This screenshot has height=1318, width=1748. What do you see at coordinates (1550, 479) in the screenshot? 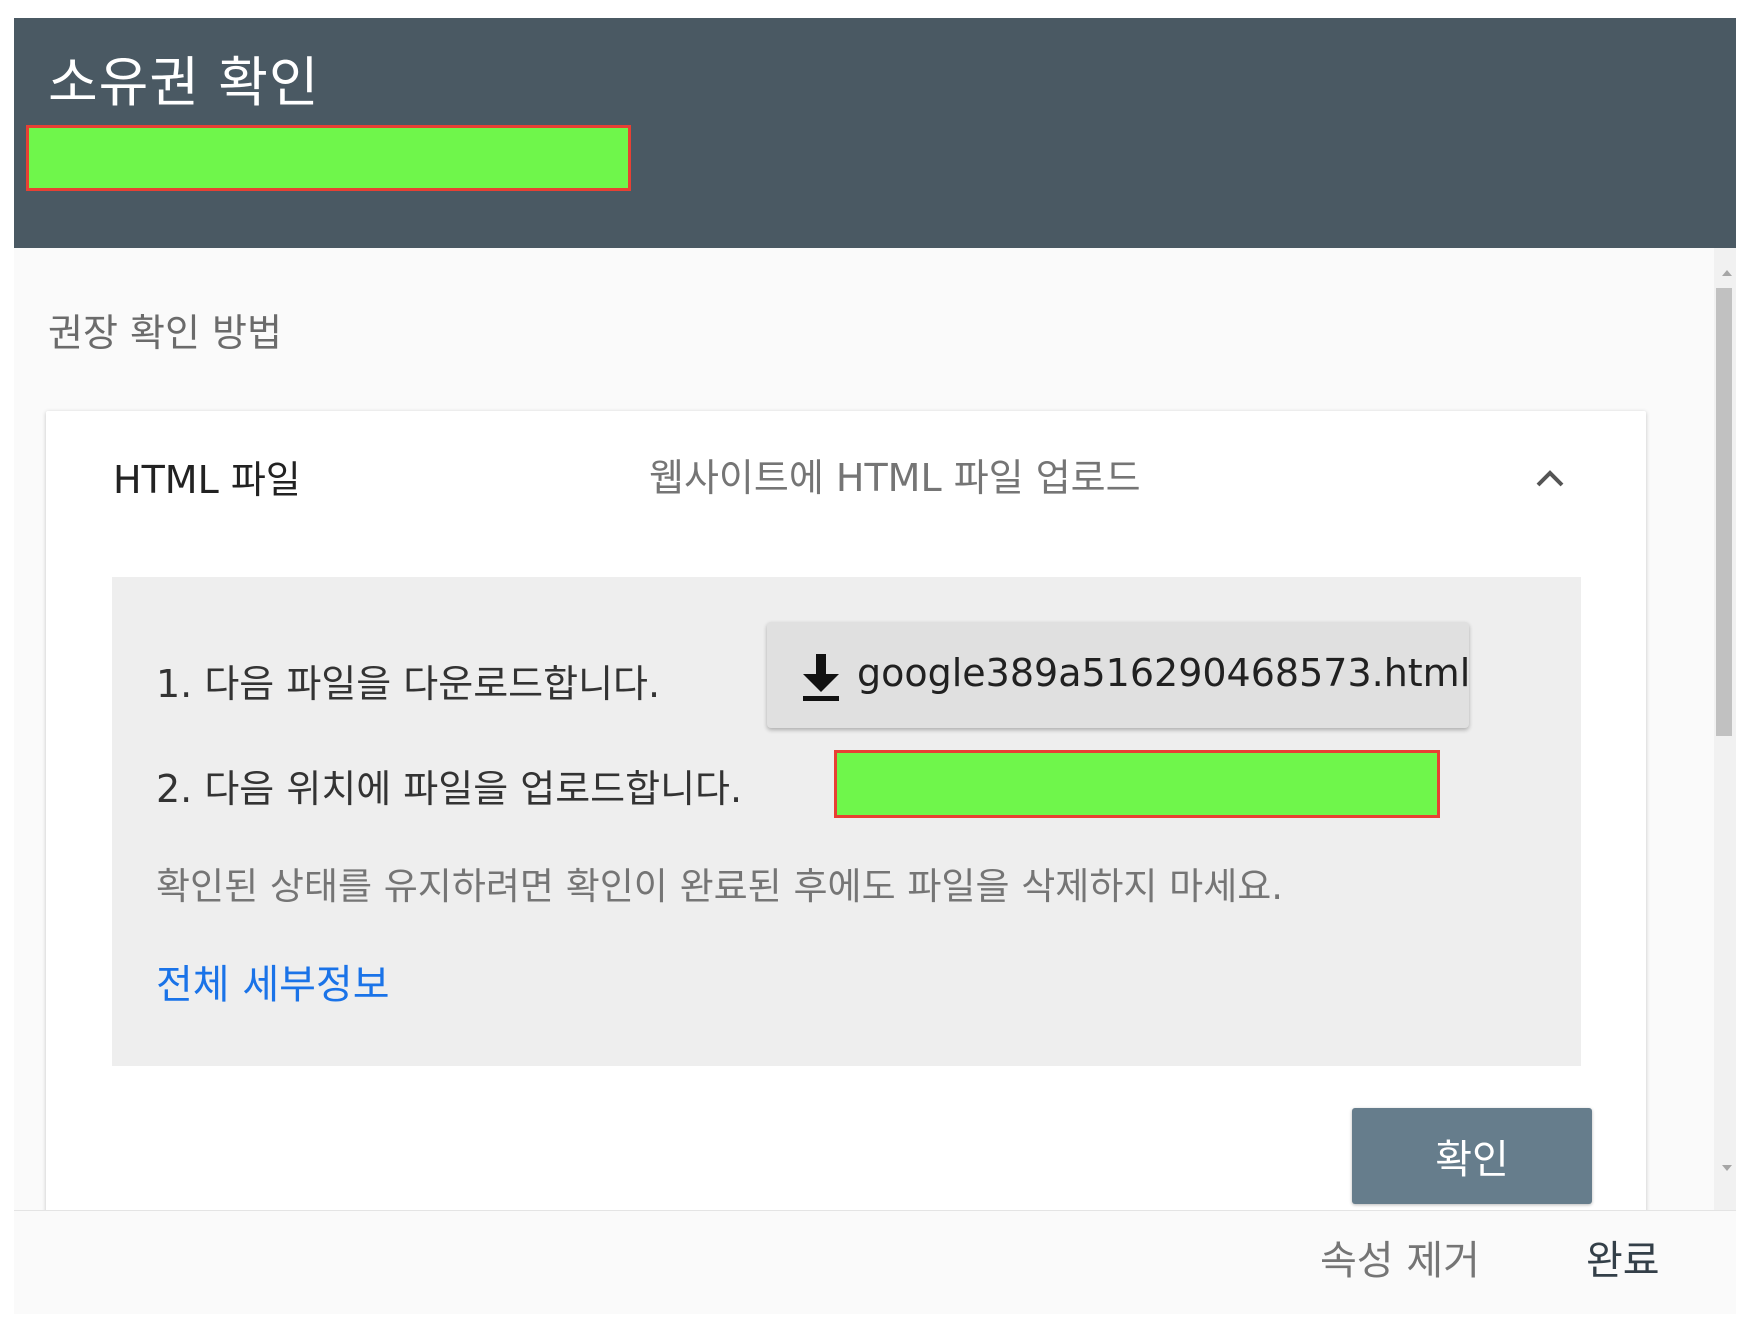
I see `chevron-up-icon` at bounding box center [1550, 479].